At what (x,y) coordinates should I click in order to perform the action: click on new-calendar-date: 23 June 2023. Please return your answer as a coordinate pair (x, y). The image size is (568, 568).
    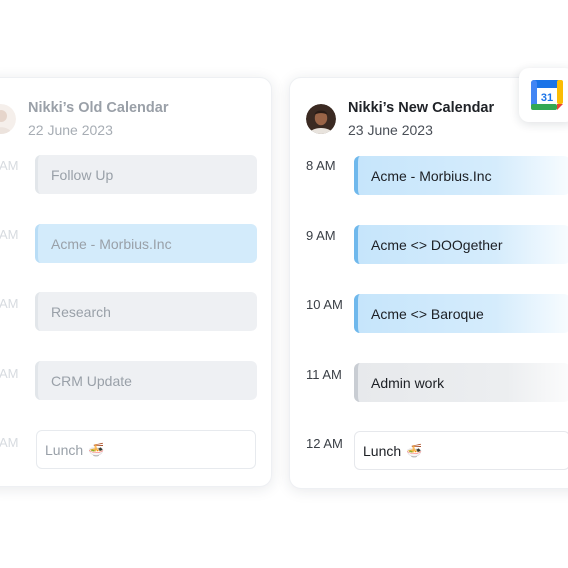
    Looking at the image, I should click on (390, 130).